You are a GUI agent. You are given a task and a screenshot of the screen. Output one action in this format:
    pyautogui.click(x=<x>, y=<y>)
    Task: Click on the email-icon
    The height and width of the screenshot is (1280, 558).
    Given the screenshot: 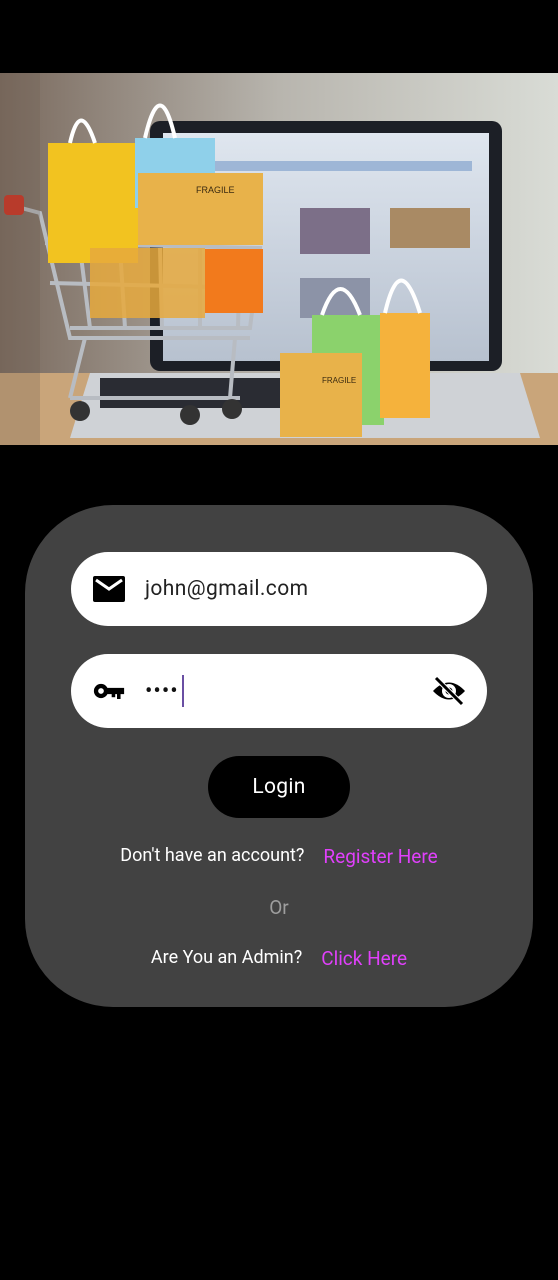 What is the action you would take?
    pyautogui.click(x=109, y=589)
    